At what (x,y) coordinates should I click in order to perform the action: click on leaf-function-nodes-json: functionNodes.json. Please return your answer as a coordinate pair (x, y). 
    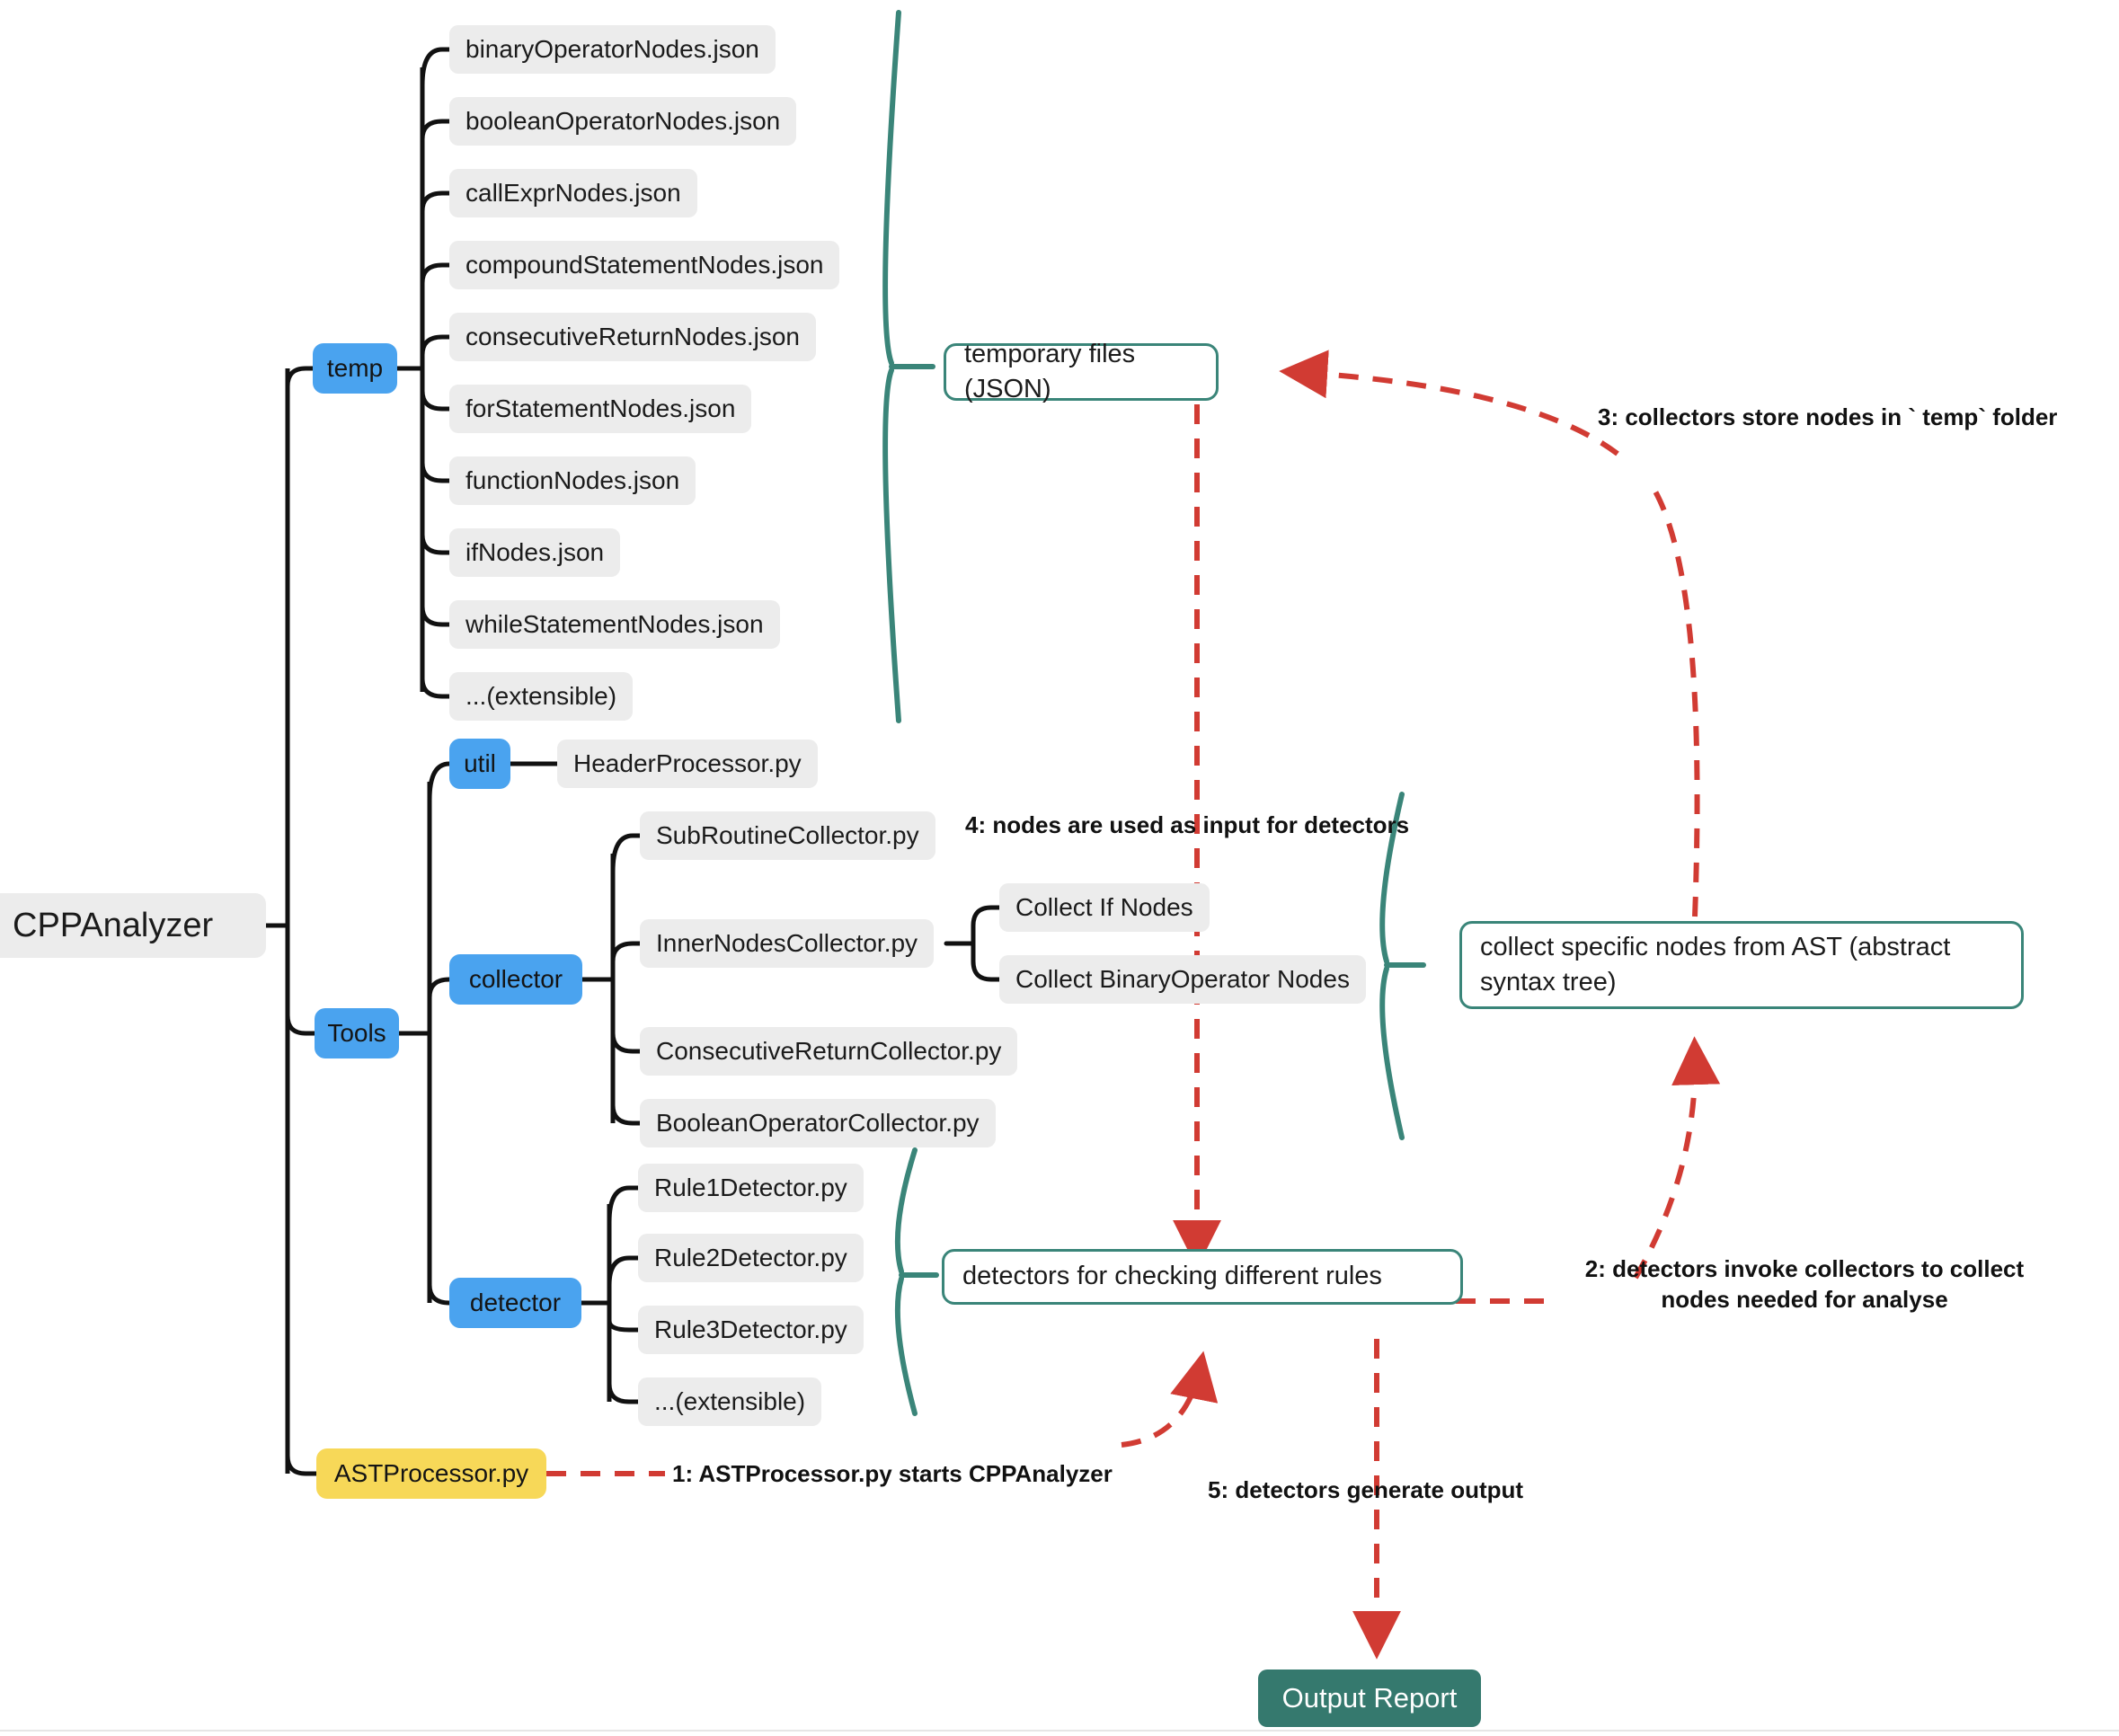
    Looking at the image, I should click on (572, 480).